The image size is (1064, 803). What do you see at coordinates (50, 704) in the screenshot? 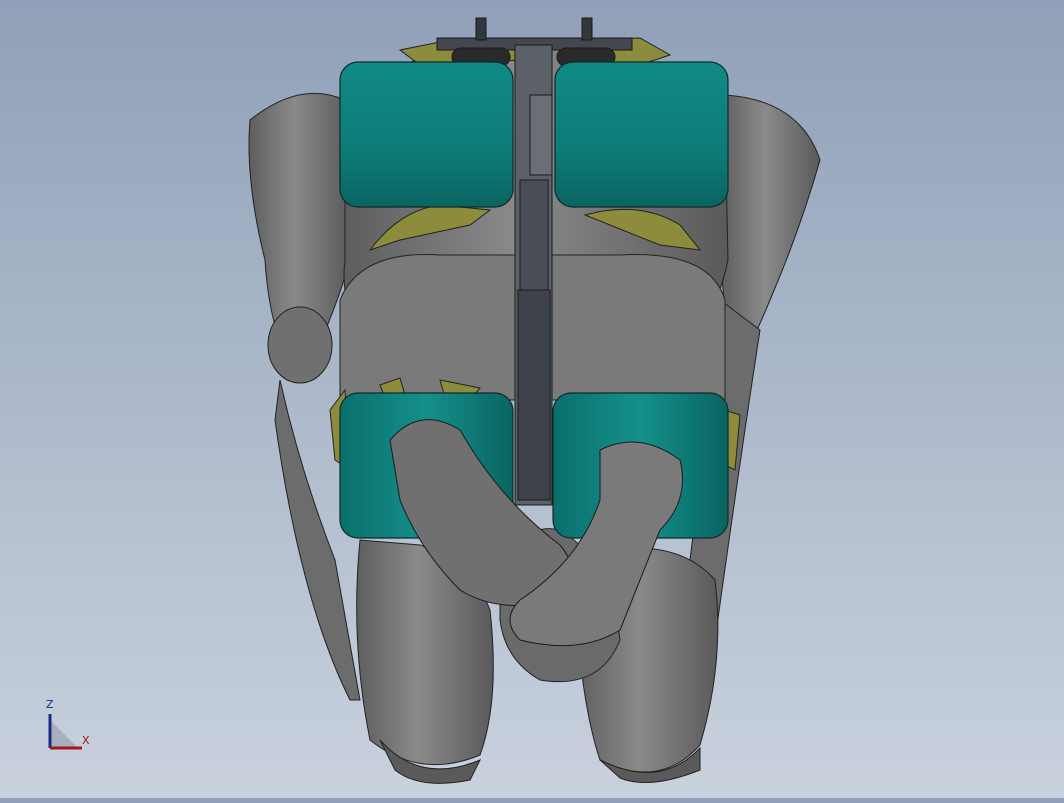
I see `axis-z-label: Z` at bounding box center [50, 704].